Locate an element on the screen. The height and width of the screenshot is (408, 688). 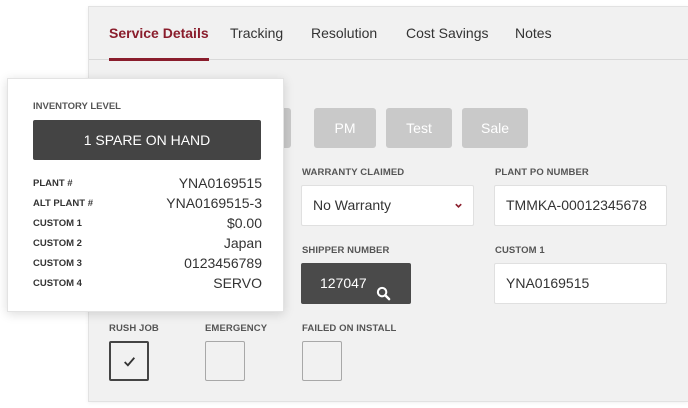
rush-job-label: RUSH JOB is located at coordinates (134, 328).